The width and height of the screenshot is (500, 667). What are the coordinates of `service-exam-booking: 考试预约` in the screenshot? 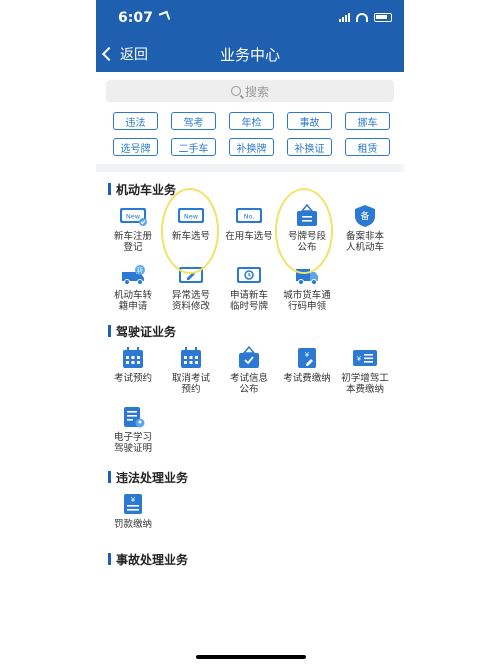 It's located at (133, 370).